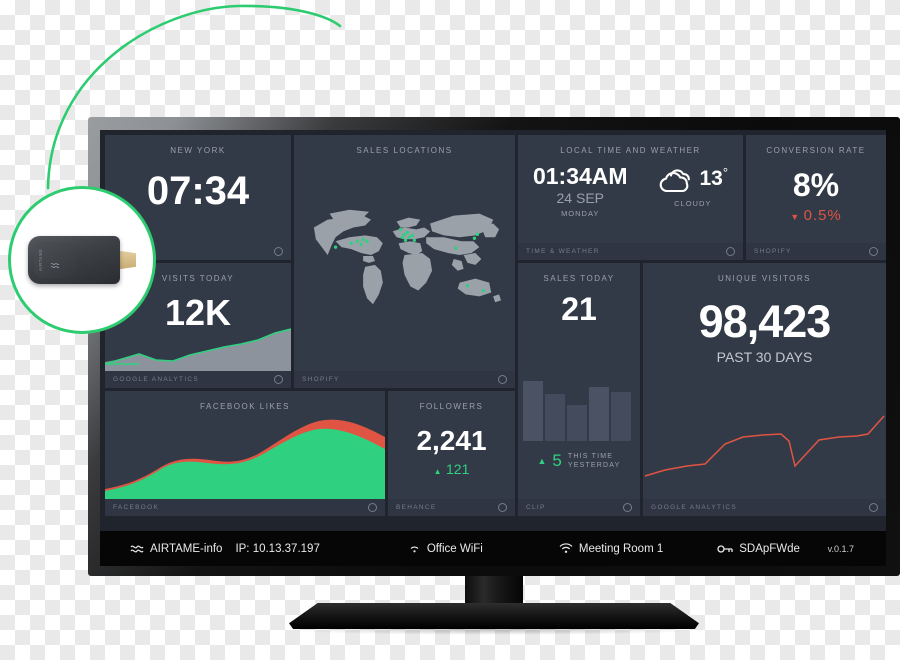  What do you see at coordinates (630, 251) in the screenshot?
I see `panel-footer: TIME & WEATHER` at bounding box center [630, 251].